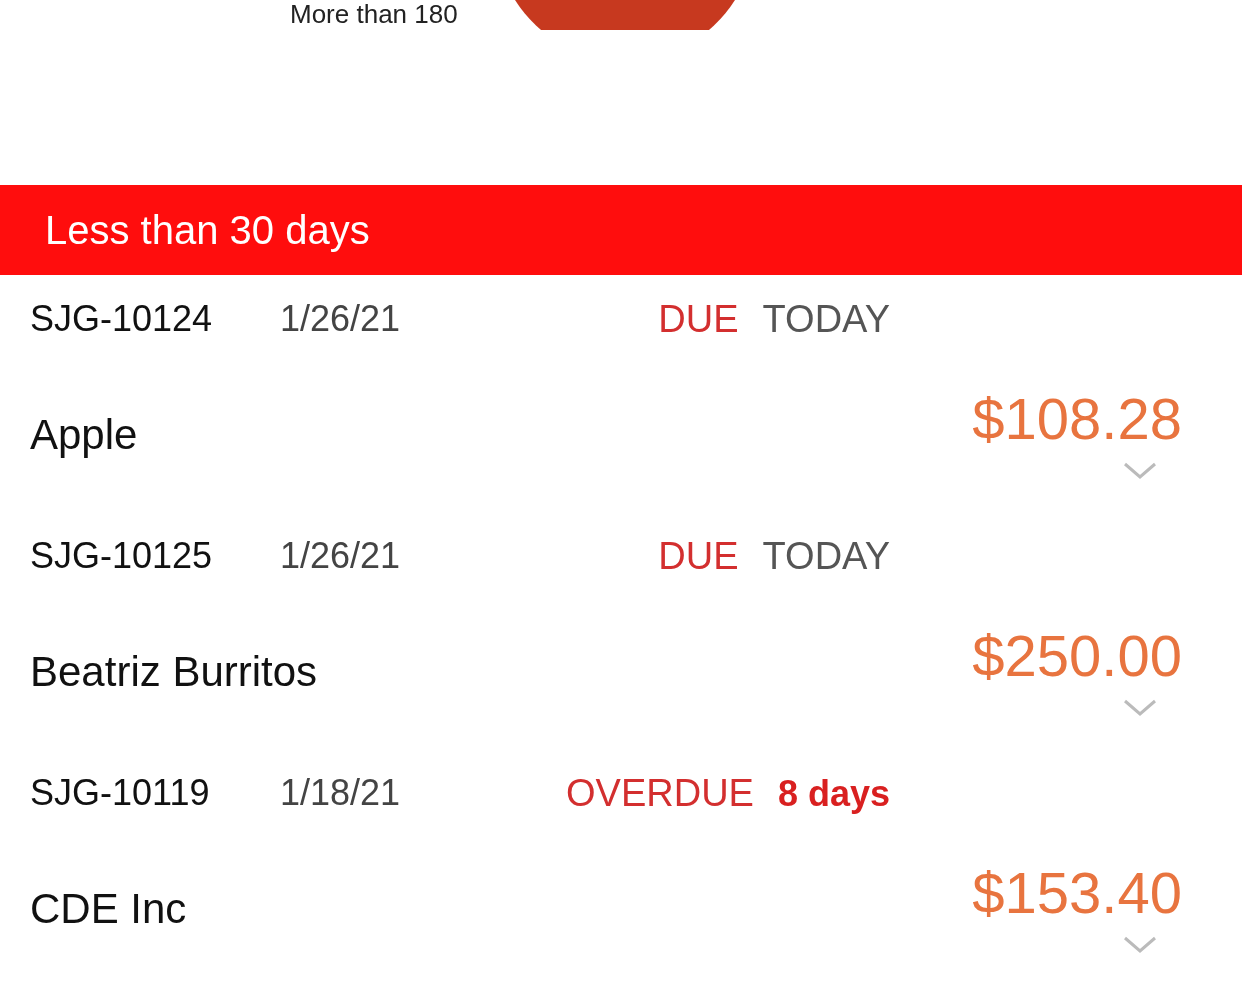  What do you see at coordinates (174, 672) in the screenshot?
I see `customer-name: Beatriz Burritos` at bounding box center [174, 672].